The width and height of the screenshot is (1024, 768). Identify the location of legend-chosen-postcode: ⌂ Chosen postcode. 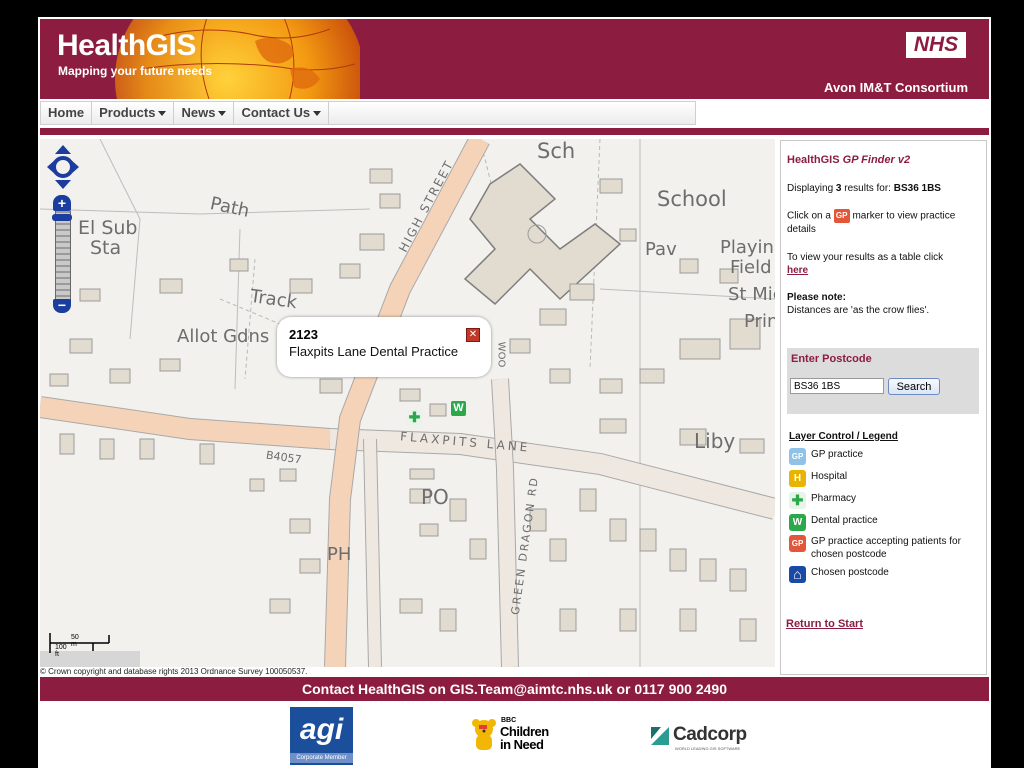
(839, 574).